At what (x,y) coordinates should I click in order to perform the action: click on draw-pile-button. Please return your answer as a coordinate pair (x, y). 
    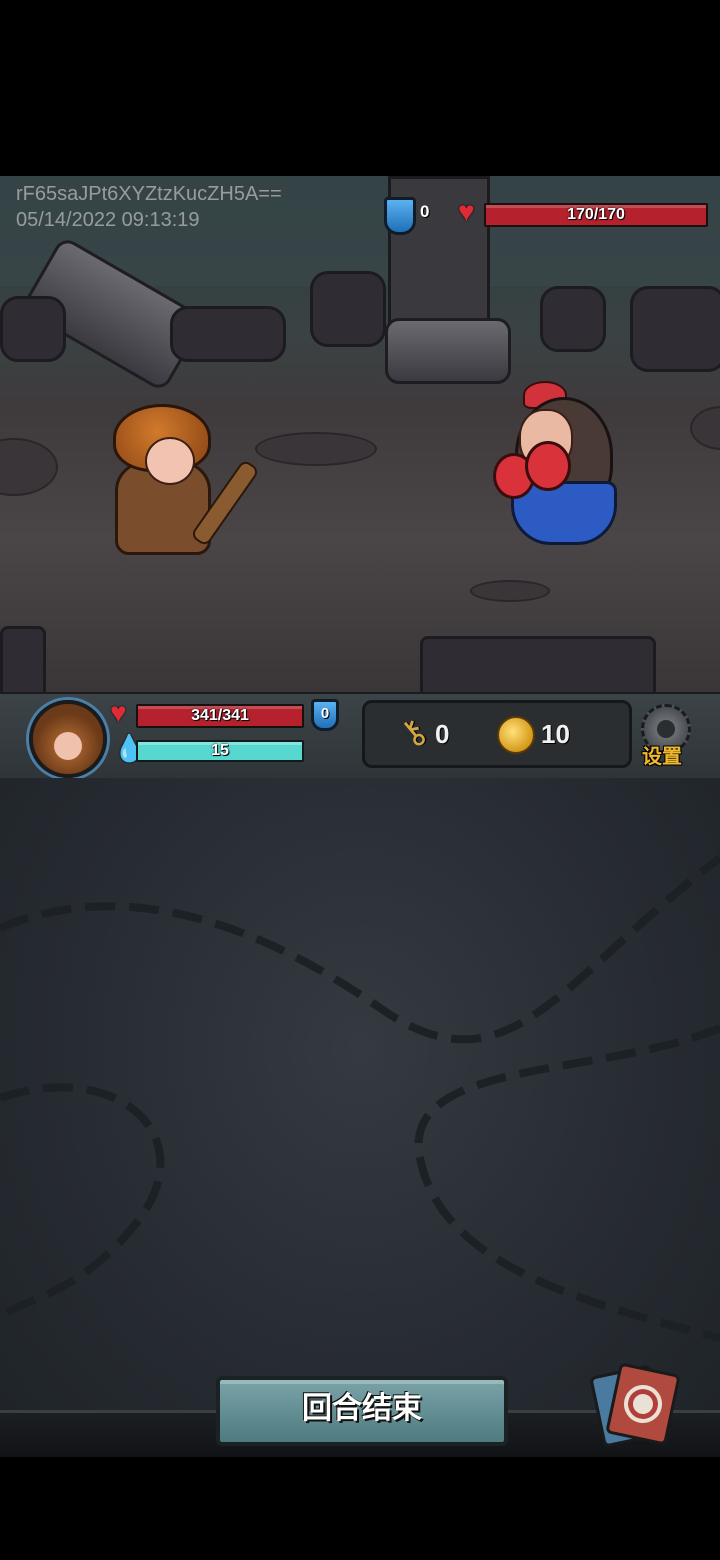
    Looking at the image, I should click on (635, 1405).